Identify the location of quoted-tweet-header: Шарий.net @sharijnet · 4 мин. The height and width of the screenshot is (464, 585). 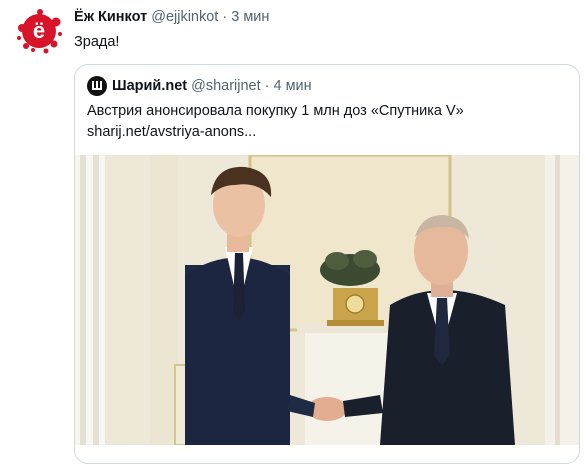
(199, 86).